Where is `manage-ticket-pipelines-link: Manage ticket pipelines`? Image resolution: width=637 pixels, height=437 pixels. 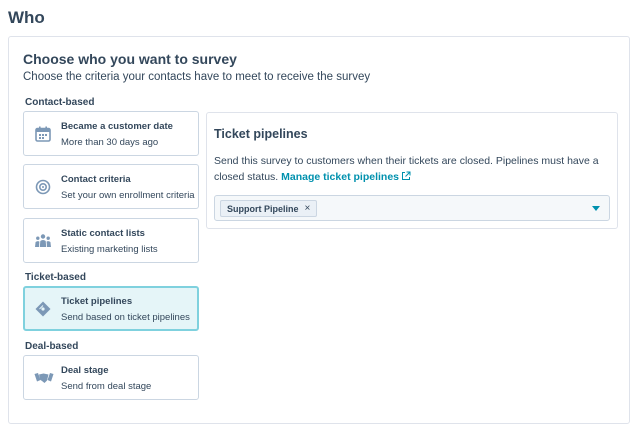
manage-ticket-pipelines-link: Manage ticket pipelines is located at coordinates (346, 177).